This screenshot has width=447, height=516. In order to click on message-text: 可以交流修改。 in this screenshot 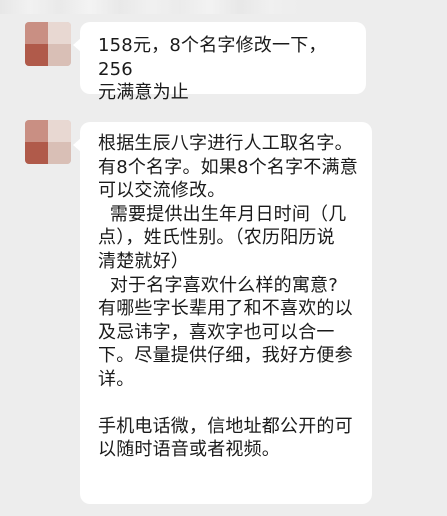, I will do `click(162, 191)`.